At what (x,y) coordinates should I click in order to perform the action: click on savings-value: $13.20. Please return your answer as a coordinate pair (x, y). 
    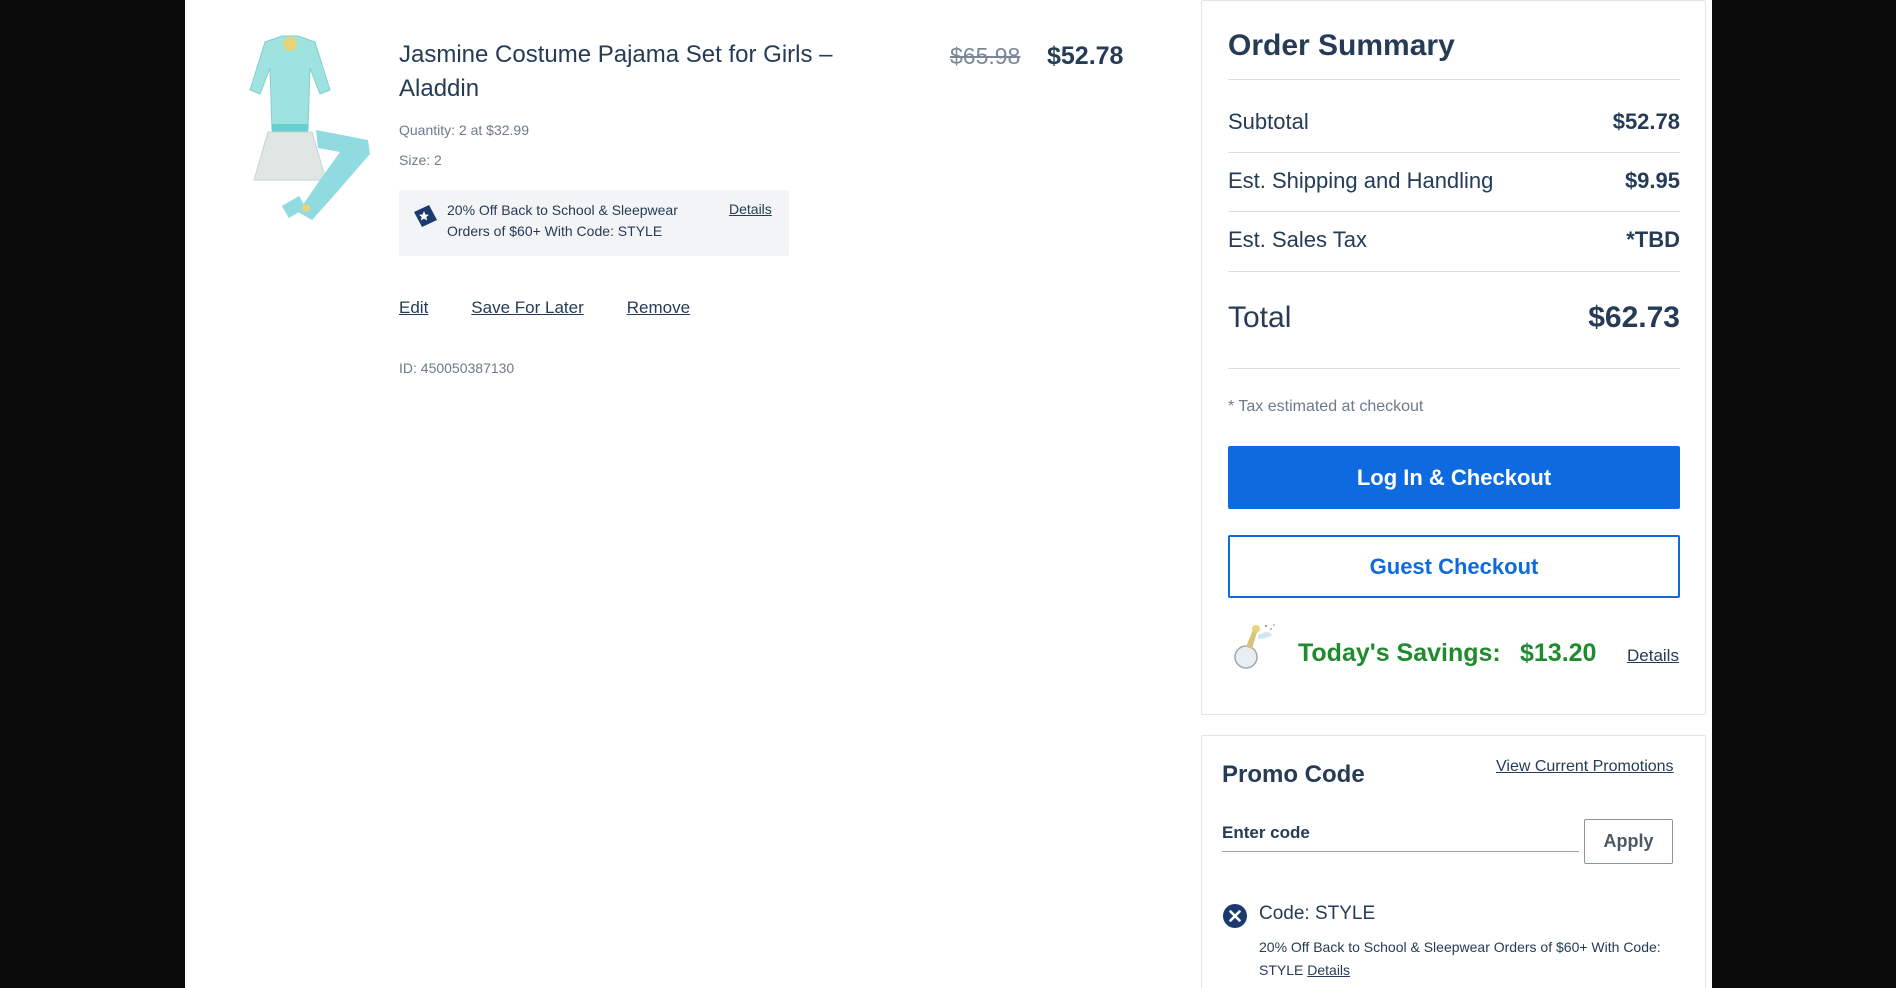
    Looking at the image, I should click on (1558, 653).